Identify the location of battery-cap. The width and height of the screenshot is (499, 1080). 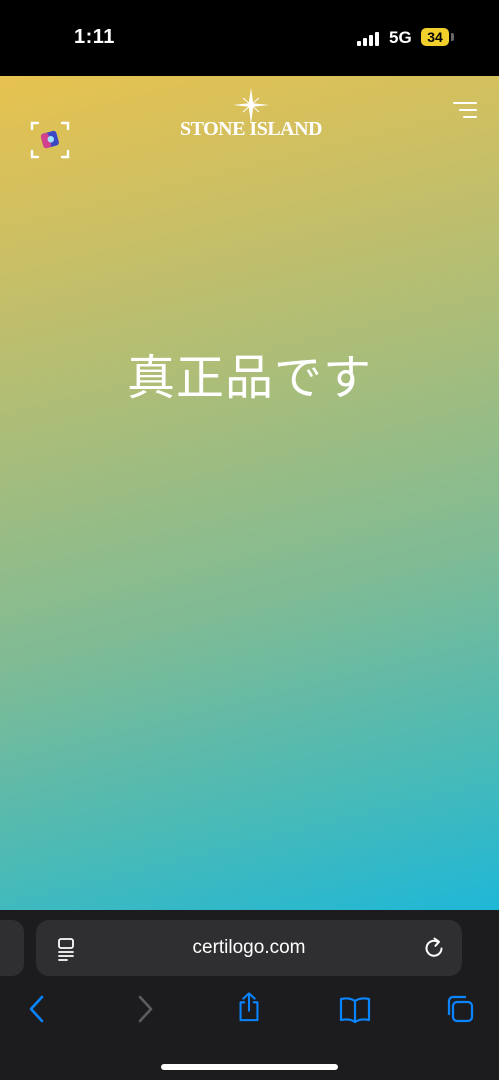
(452, 37).